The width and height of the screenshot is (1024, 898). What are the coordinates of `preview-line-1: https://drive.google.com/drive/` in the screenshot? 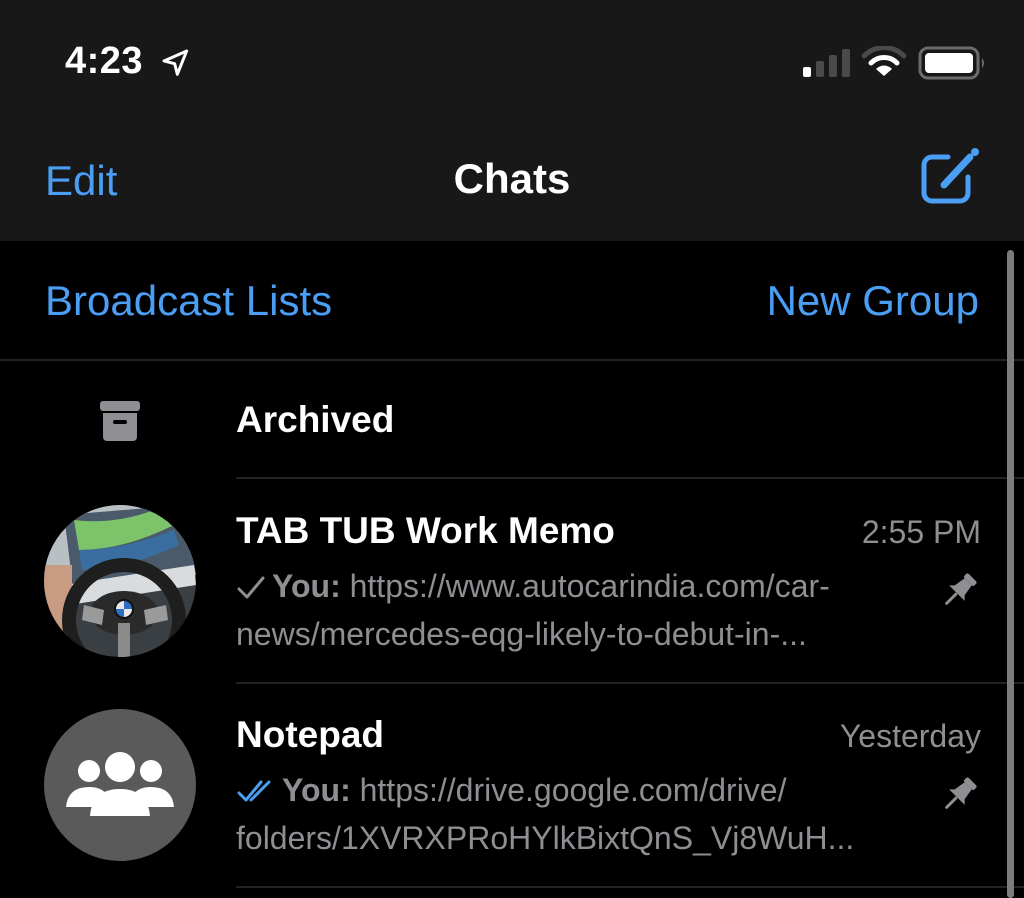 It's located at (568, 790).